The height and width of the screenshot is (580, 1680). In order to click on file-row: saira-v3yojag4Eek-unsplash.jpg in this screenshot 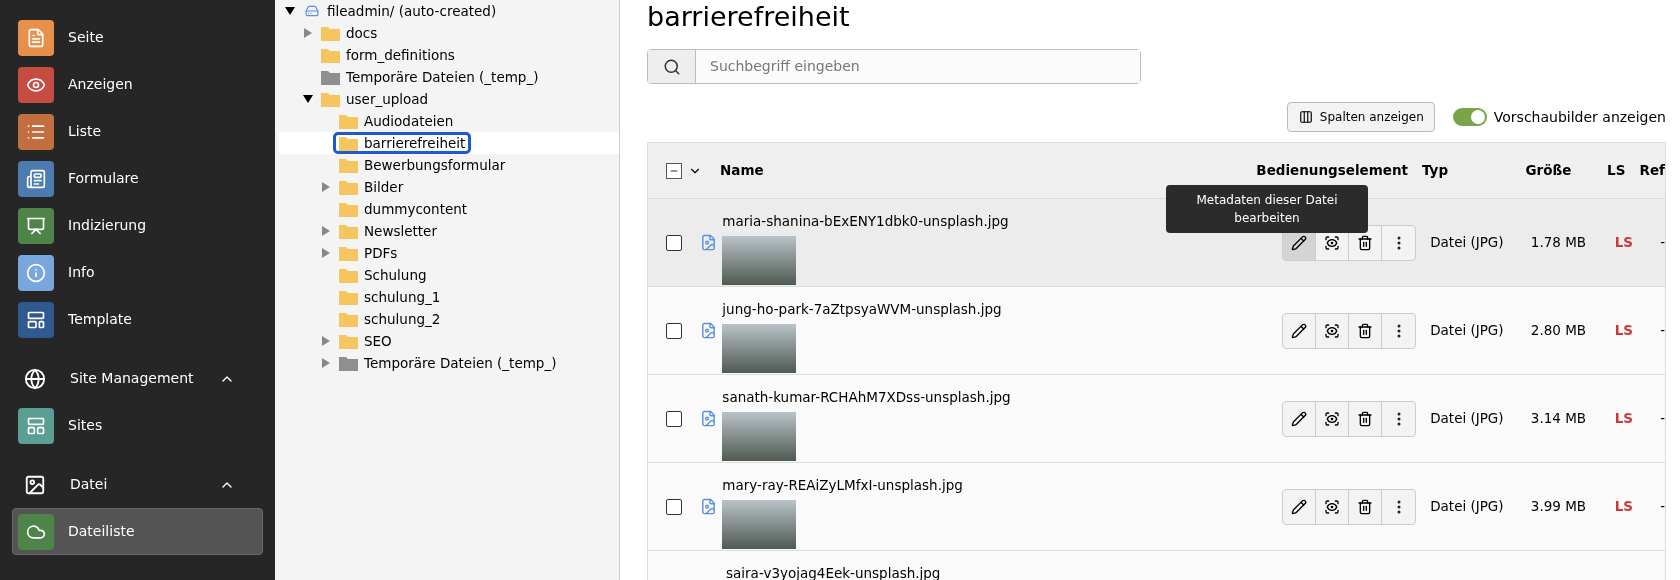, I will do `click(1156, 565)`.